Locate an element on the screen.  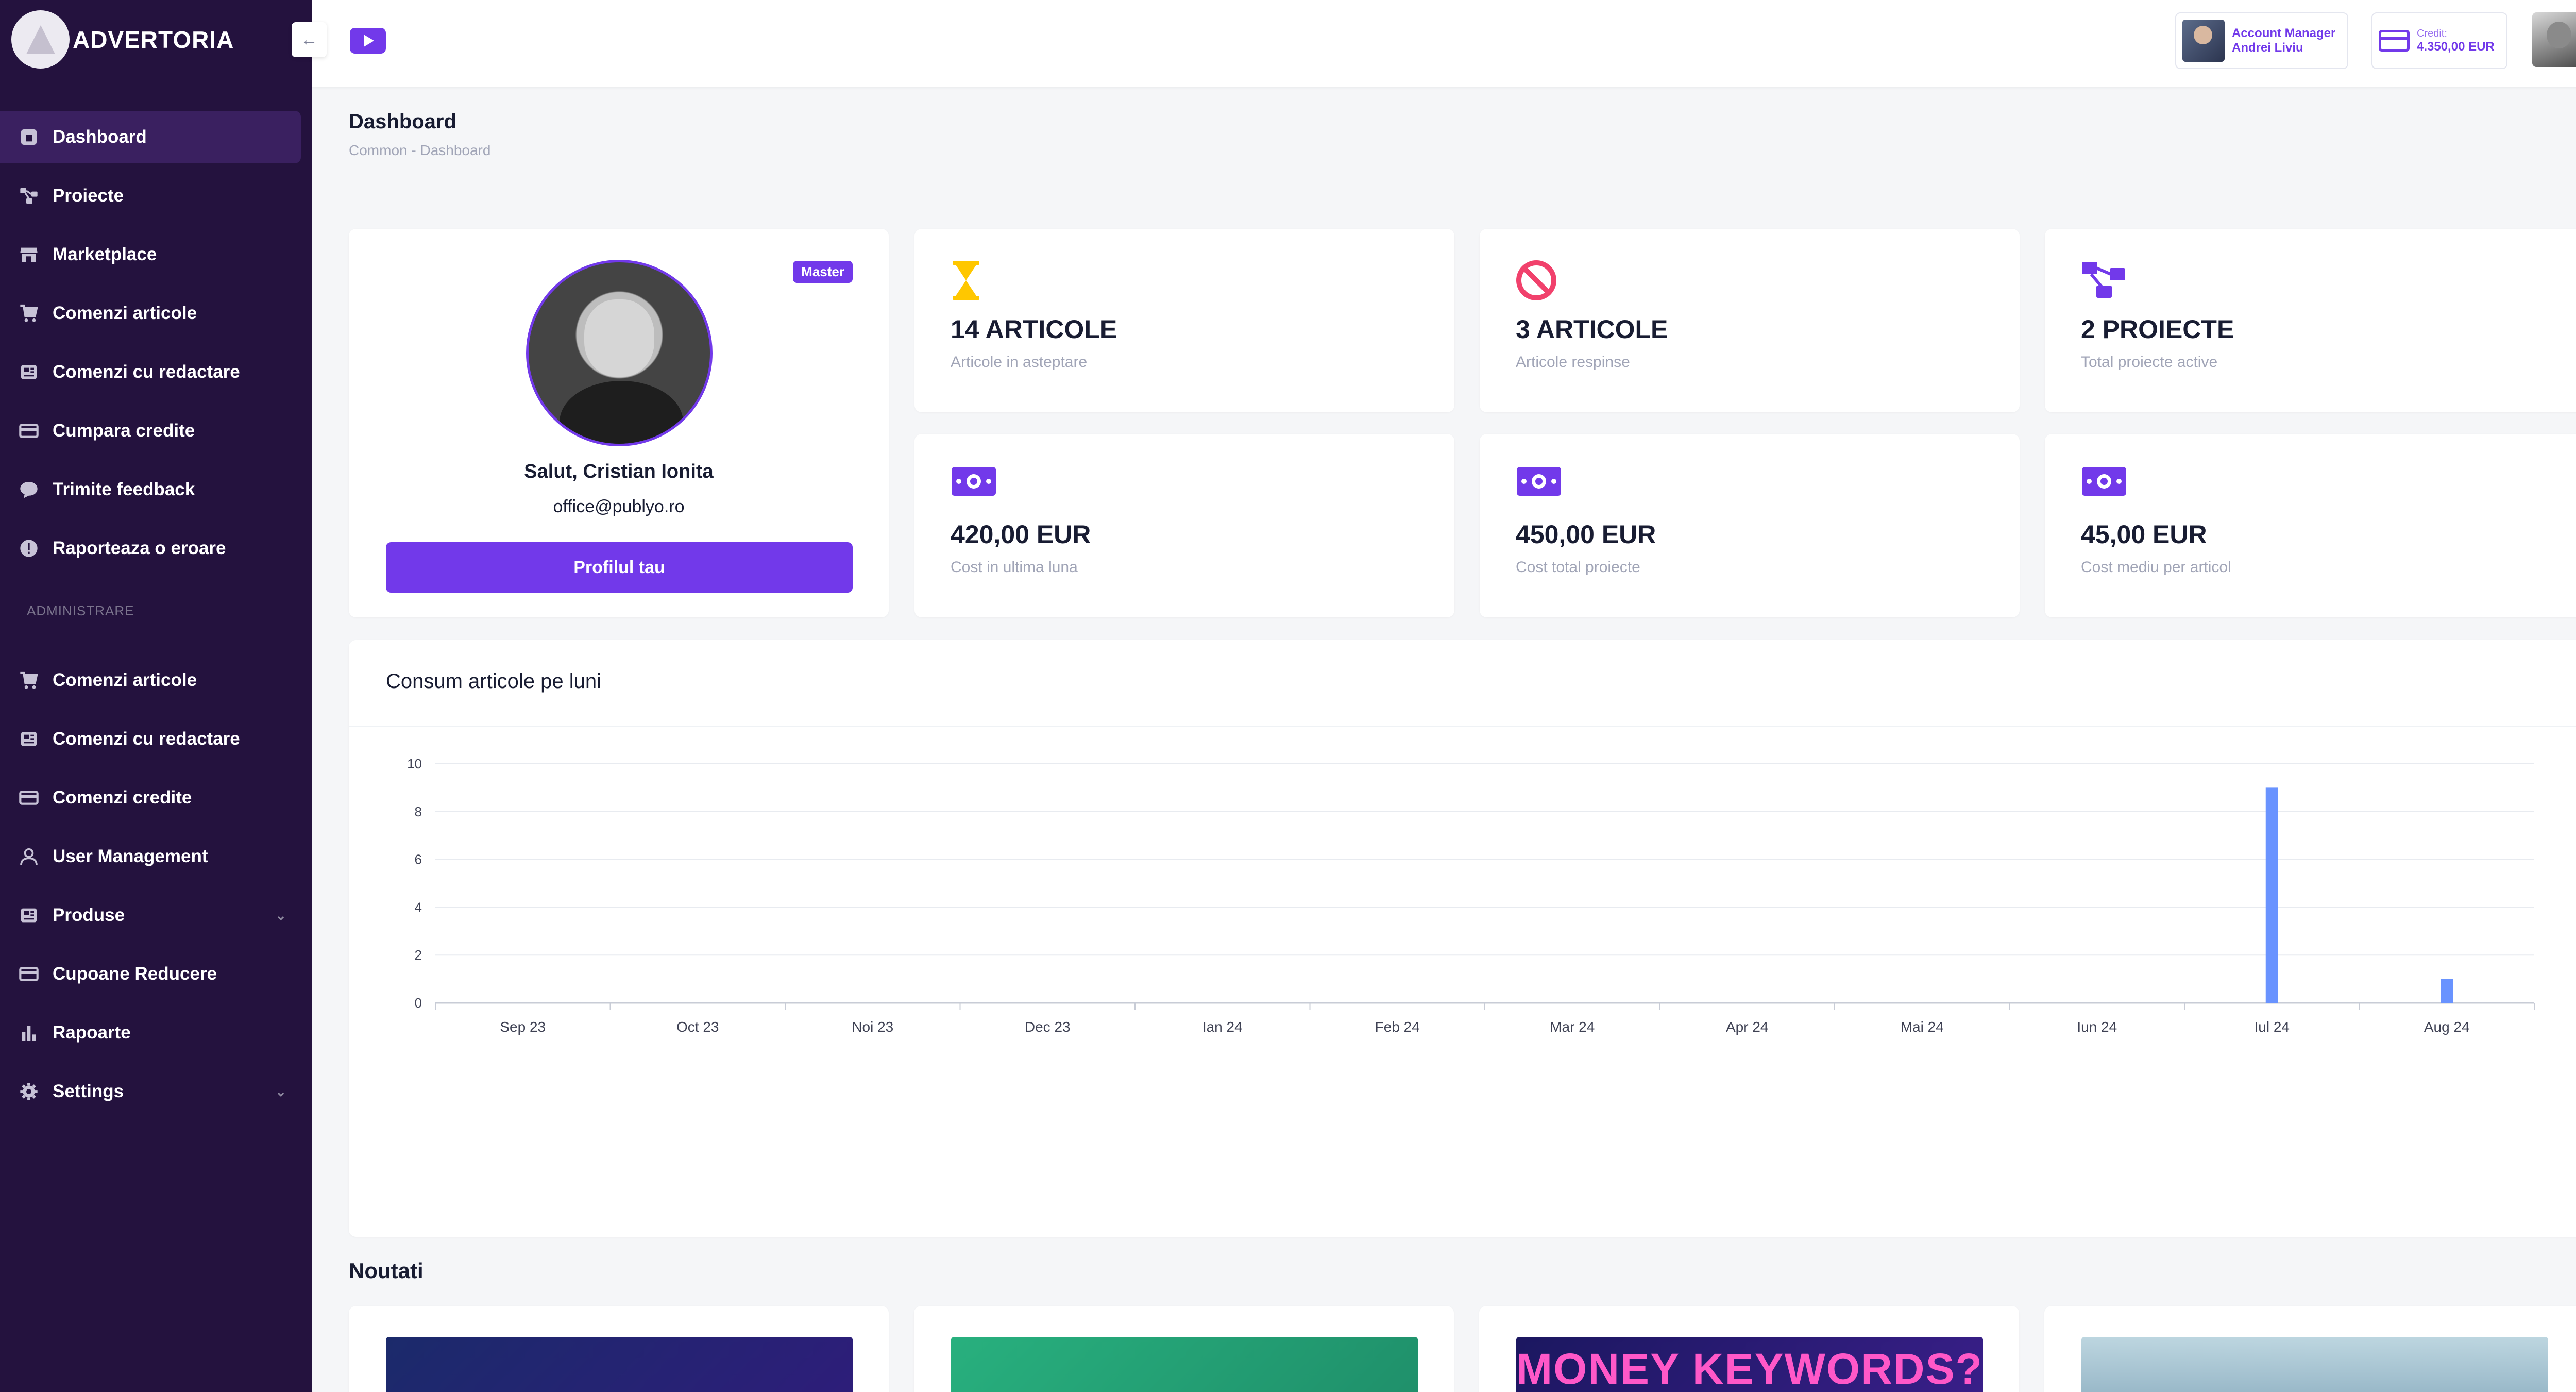
sidebar-item-settings: Settings ⌄ is located at coordinates (150, 1091).